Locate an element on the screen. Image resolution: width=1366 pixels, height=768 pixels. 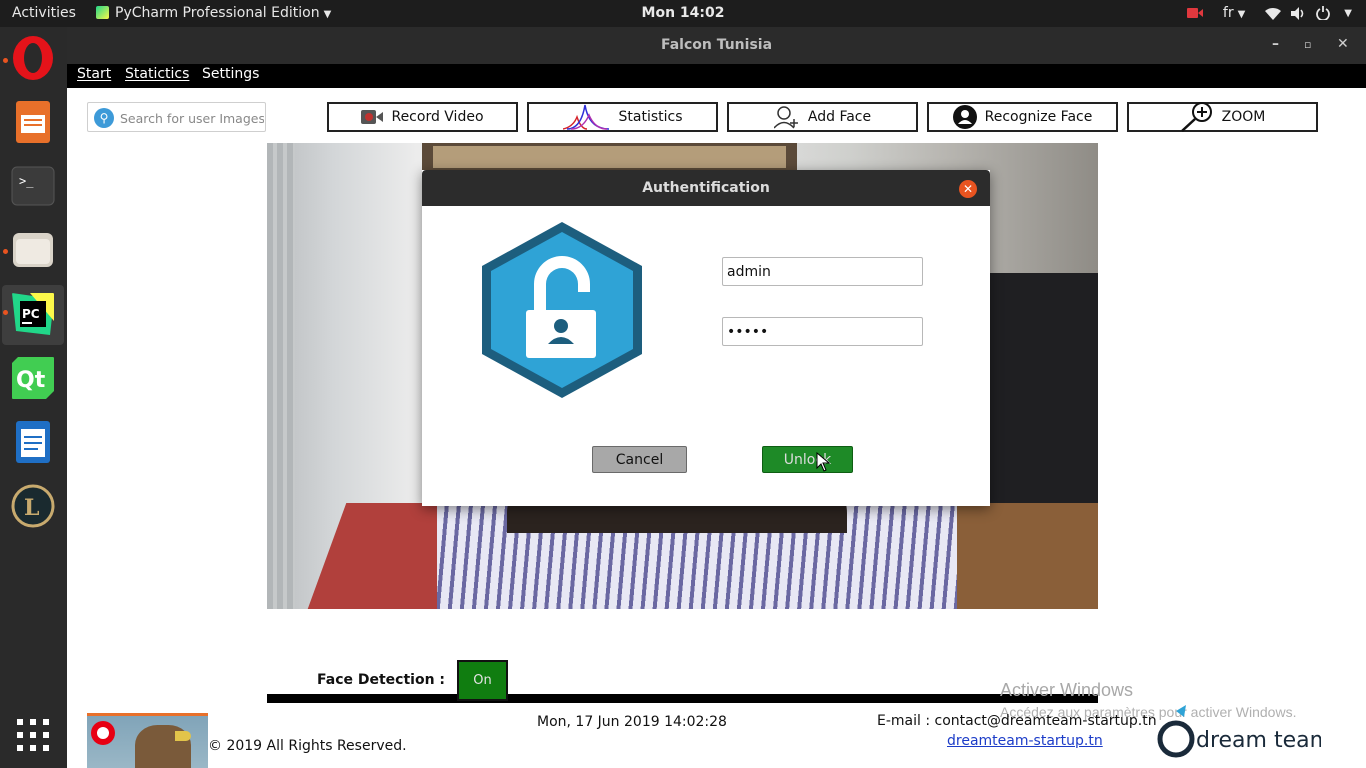
falcon-beak is located at coordinates (183, 736).